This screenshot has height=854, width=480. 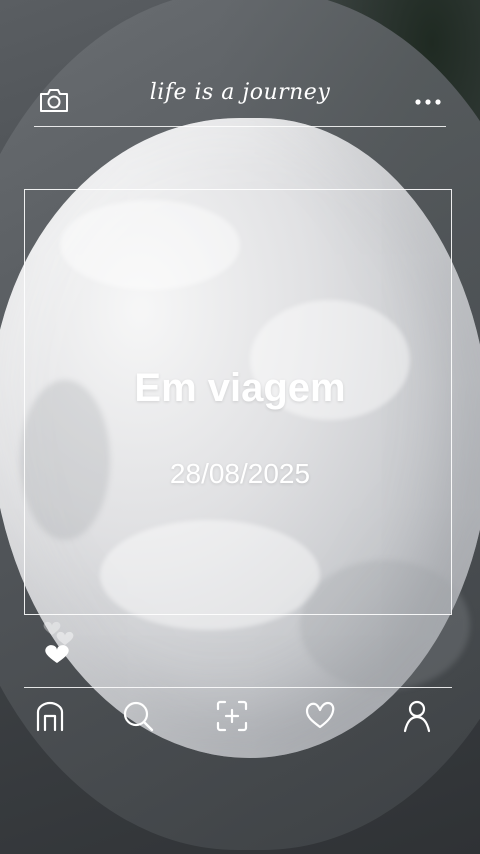 I want to click on add-photo-icon, so click(x=232, y=716).